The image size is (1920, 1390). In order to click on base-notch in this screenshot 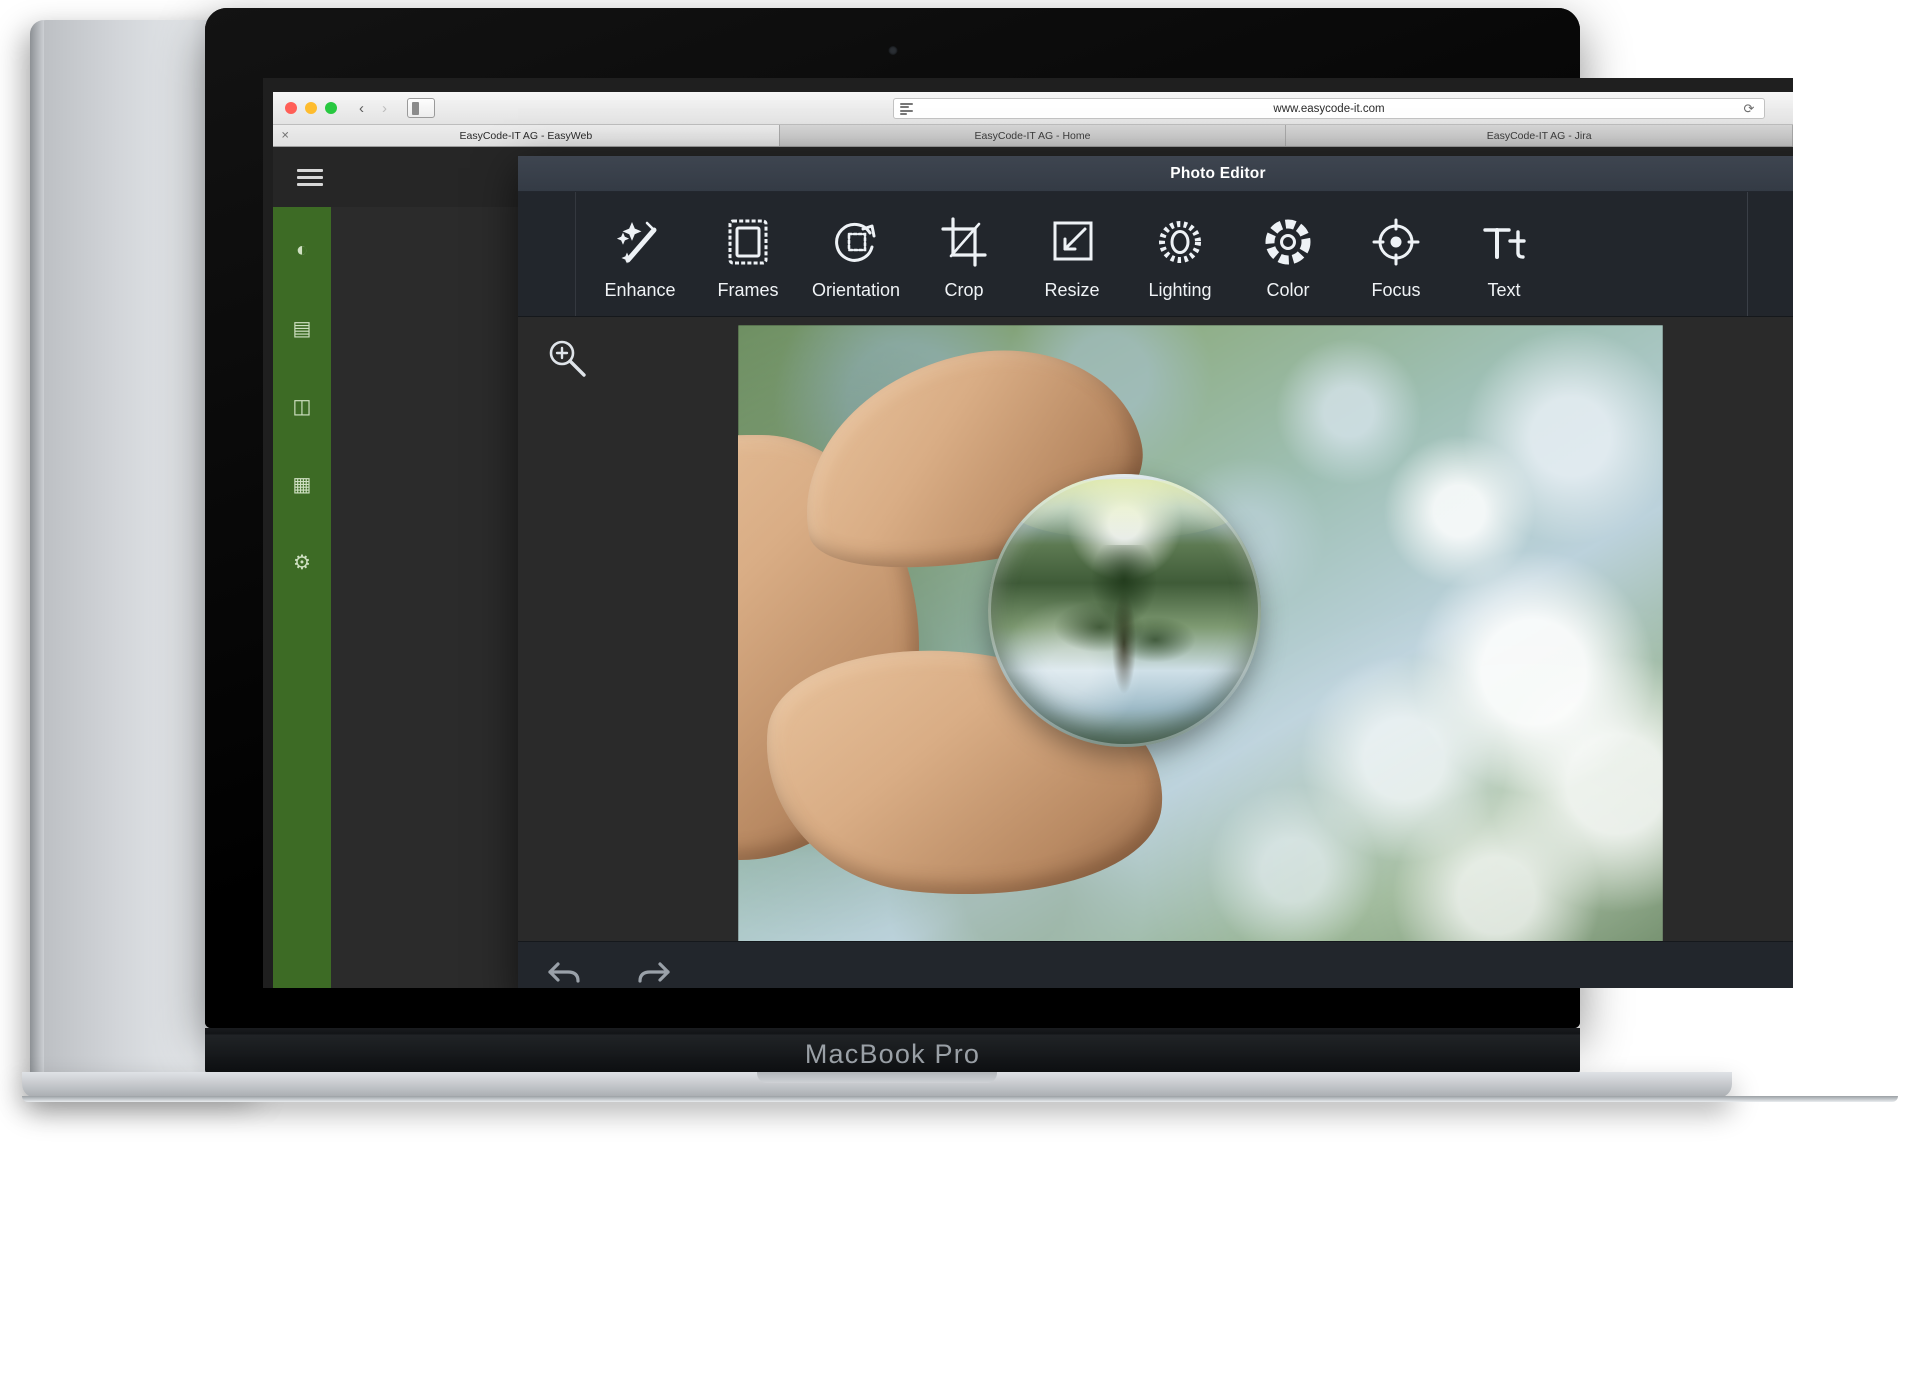, I will do `click(877, 1077)`.